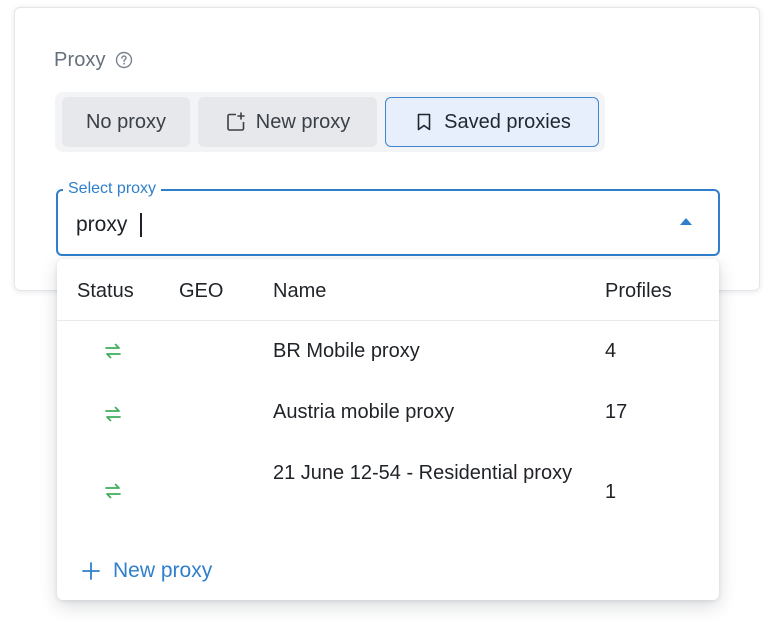 The width and height of the screenshot is (778, 639). Describe the element at coordinates (638, 291) in the screenshot. I see `column-profiles: Profiles` at that location.